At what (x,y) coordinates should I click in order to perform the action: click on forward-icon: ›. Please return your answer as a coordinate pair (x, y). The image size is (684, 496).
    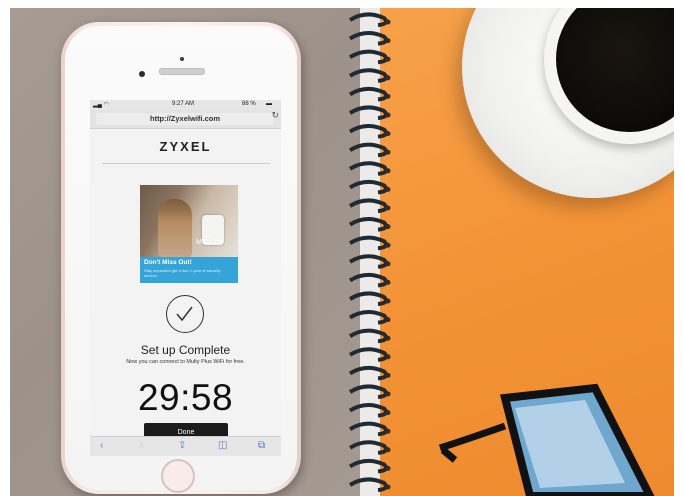
    Looking at the image, I should click on (141, 445).